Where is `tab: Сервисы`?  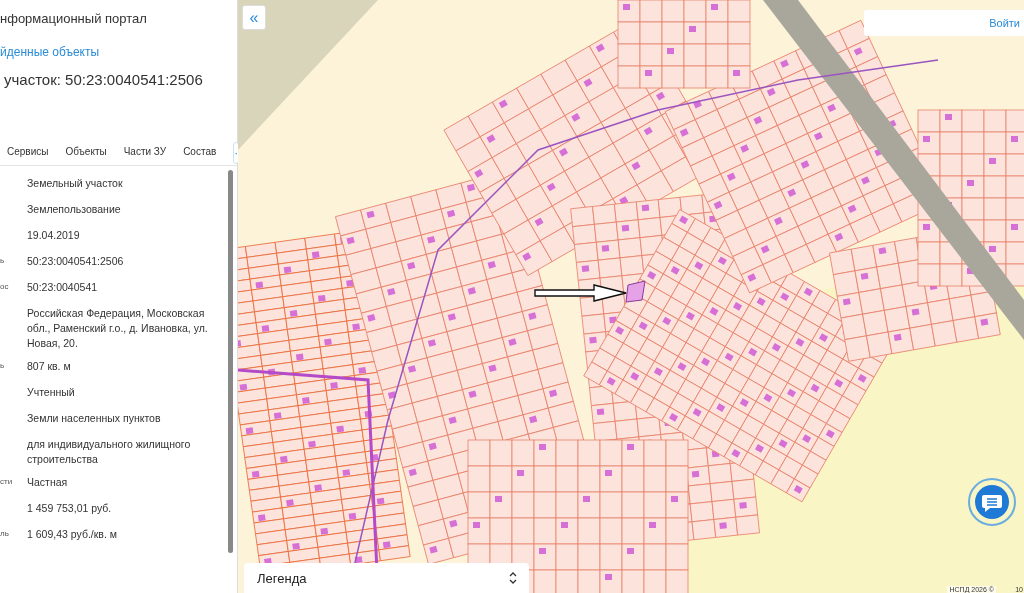
tab: Сервисы is located at coordinates (31, 152).